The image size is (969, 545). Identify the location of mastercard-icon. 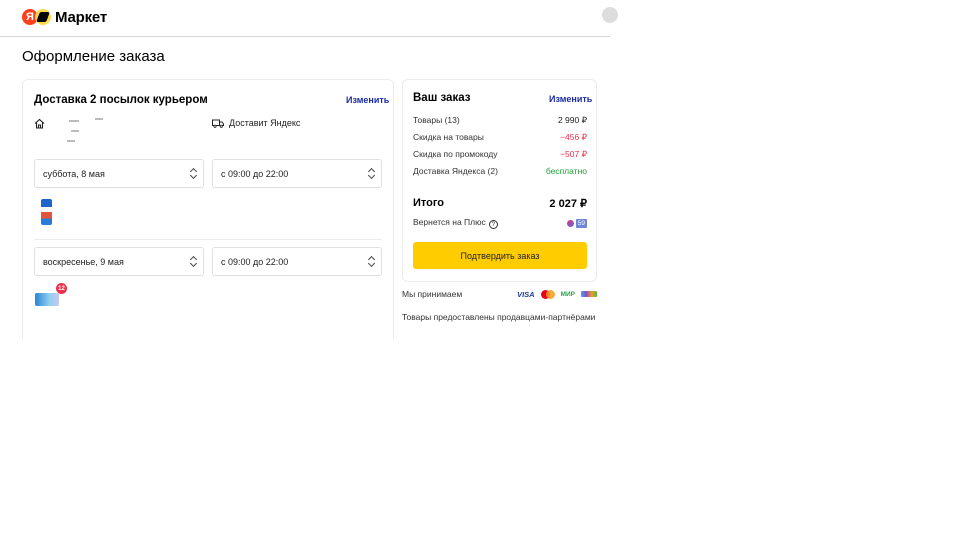
(547, 294).